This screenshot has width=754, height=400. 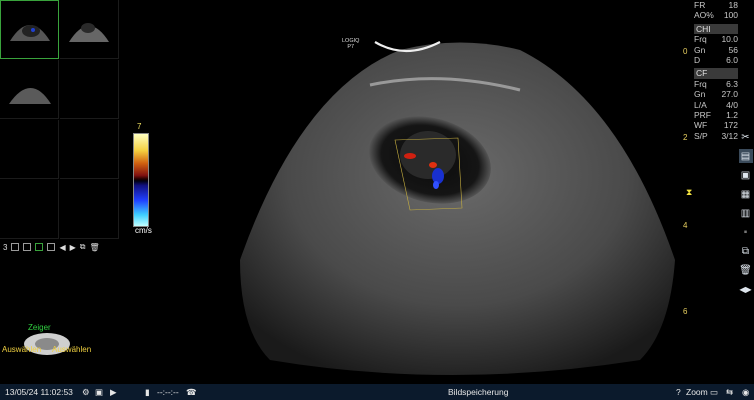 What do you see at coordinates (685, 51) in the screenshot?
I see `depth-label: 0` at bounding box center [685, 51].